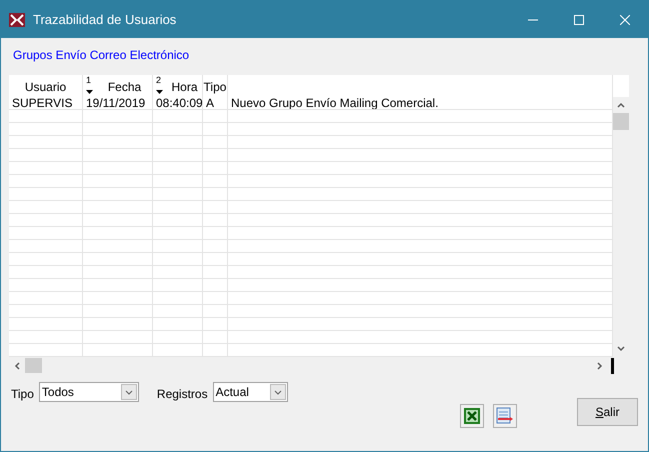  What do you see at coordinates (250, 392) in the screenshot?
I see `filter-dropdown: Actual` at bounding box center [250, 392].